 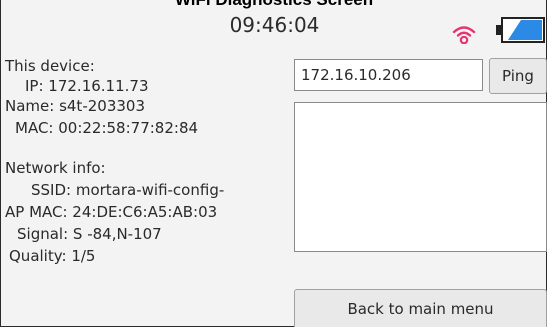 I want to click on network-quality-label: Quality: 1/5, so click(x=52, y=256).